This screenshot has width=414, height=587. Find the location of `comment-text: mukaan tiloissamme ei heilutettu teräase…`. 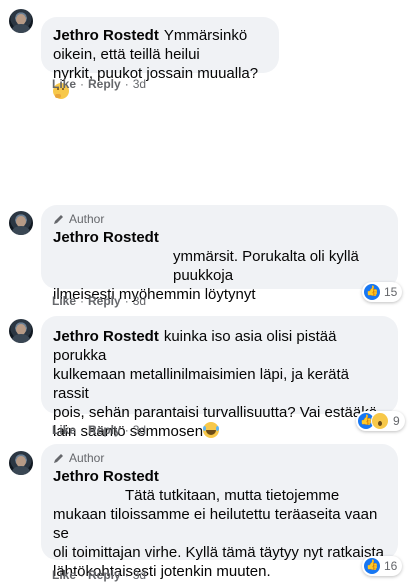

comment-text: mukaan tiloissamme ei heilutettu teräase… is located at coordinates (215, 524).